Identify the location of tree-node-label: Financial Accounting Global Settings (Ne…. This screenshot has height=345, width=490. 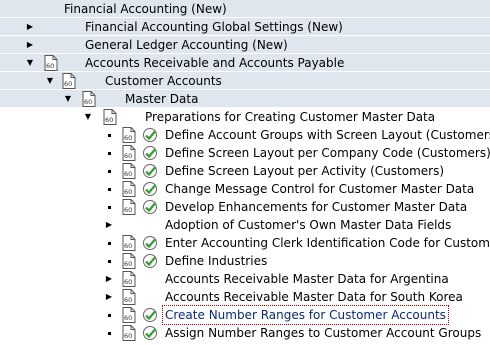
(214, 27).